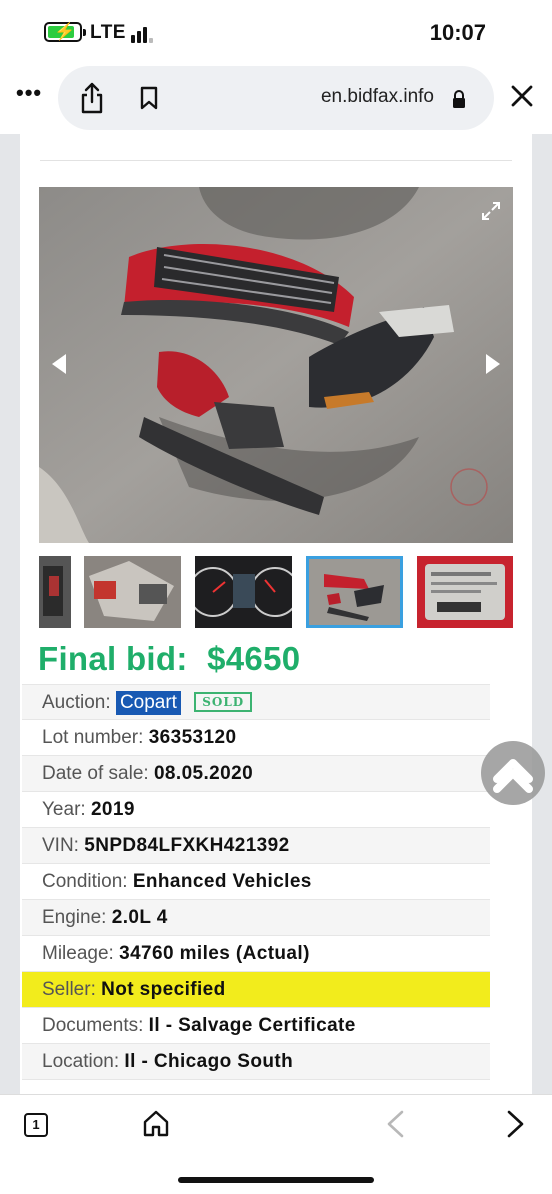 This screenshot has height=1194, width=552. What do you see at coordinates (78, 953) in the screenshot?
I see `spec-label: Mileage:` at bounding box center [78, 953].